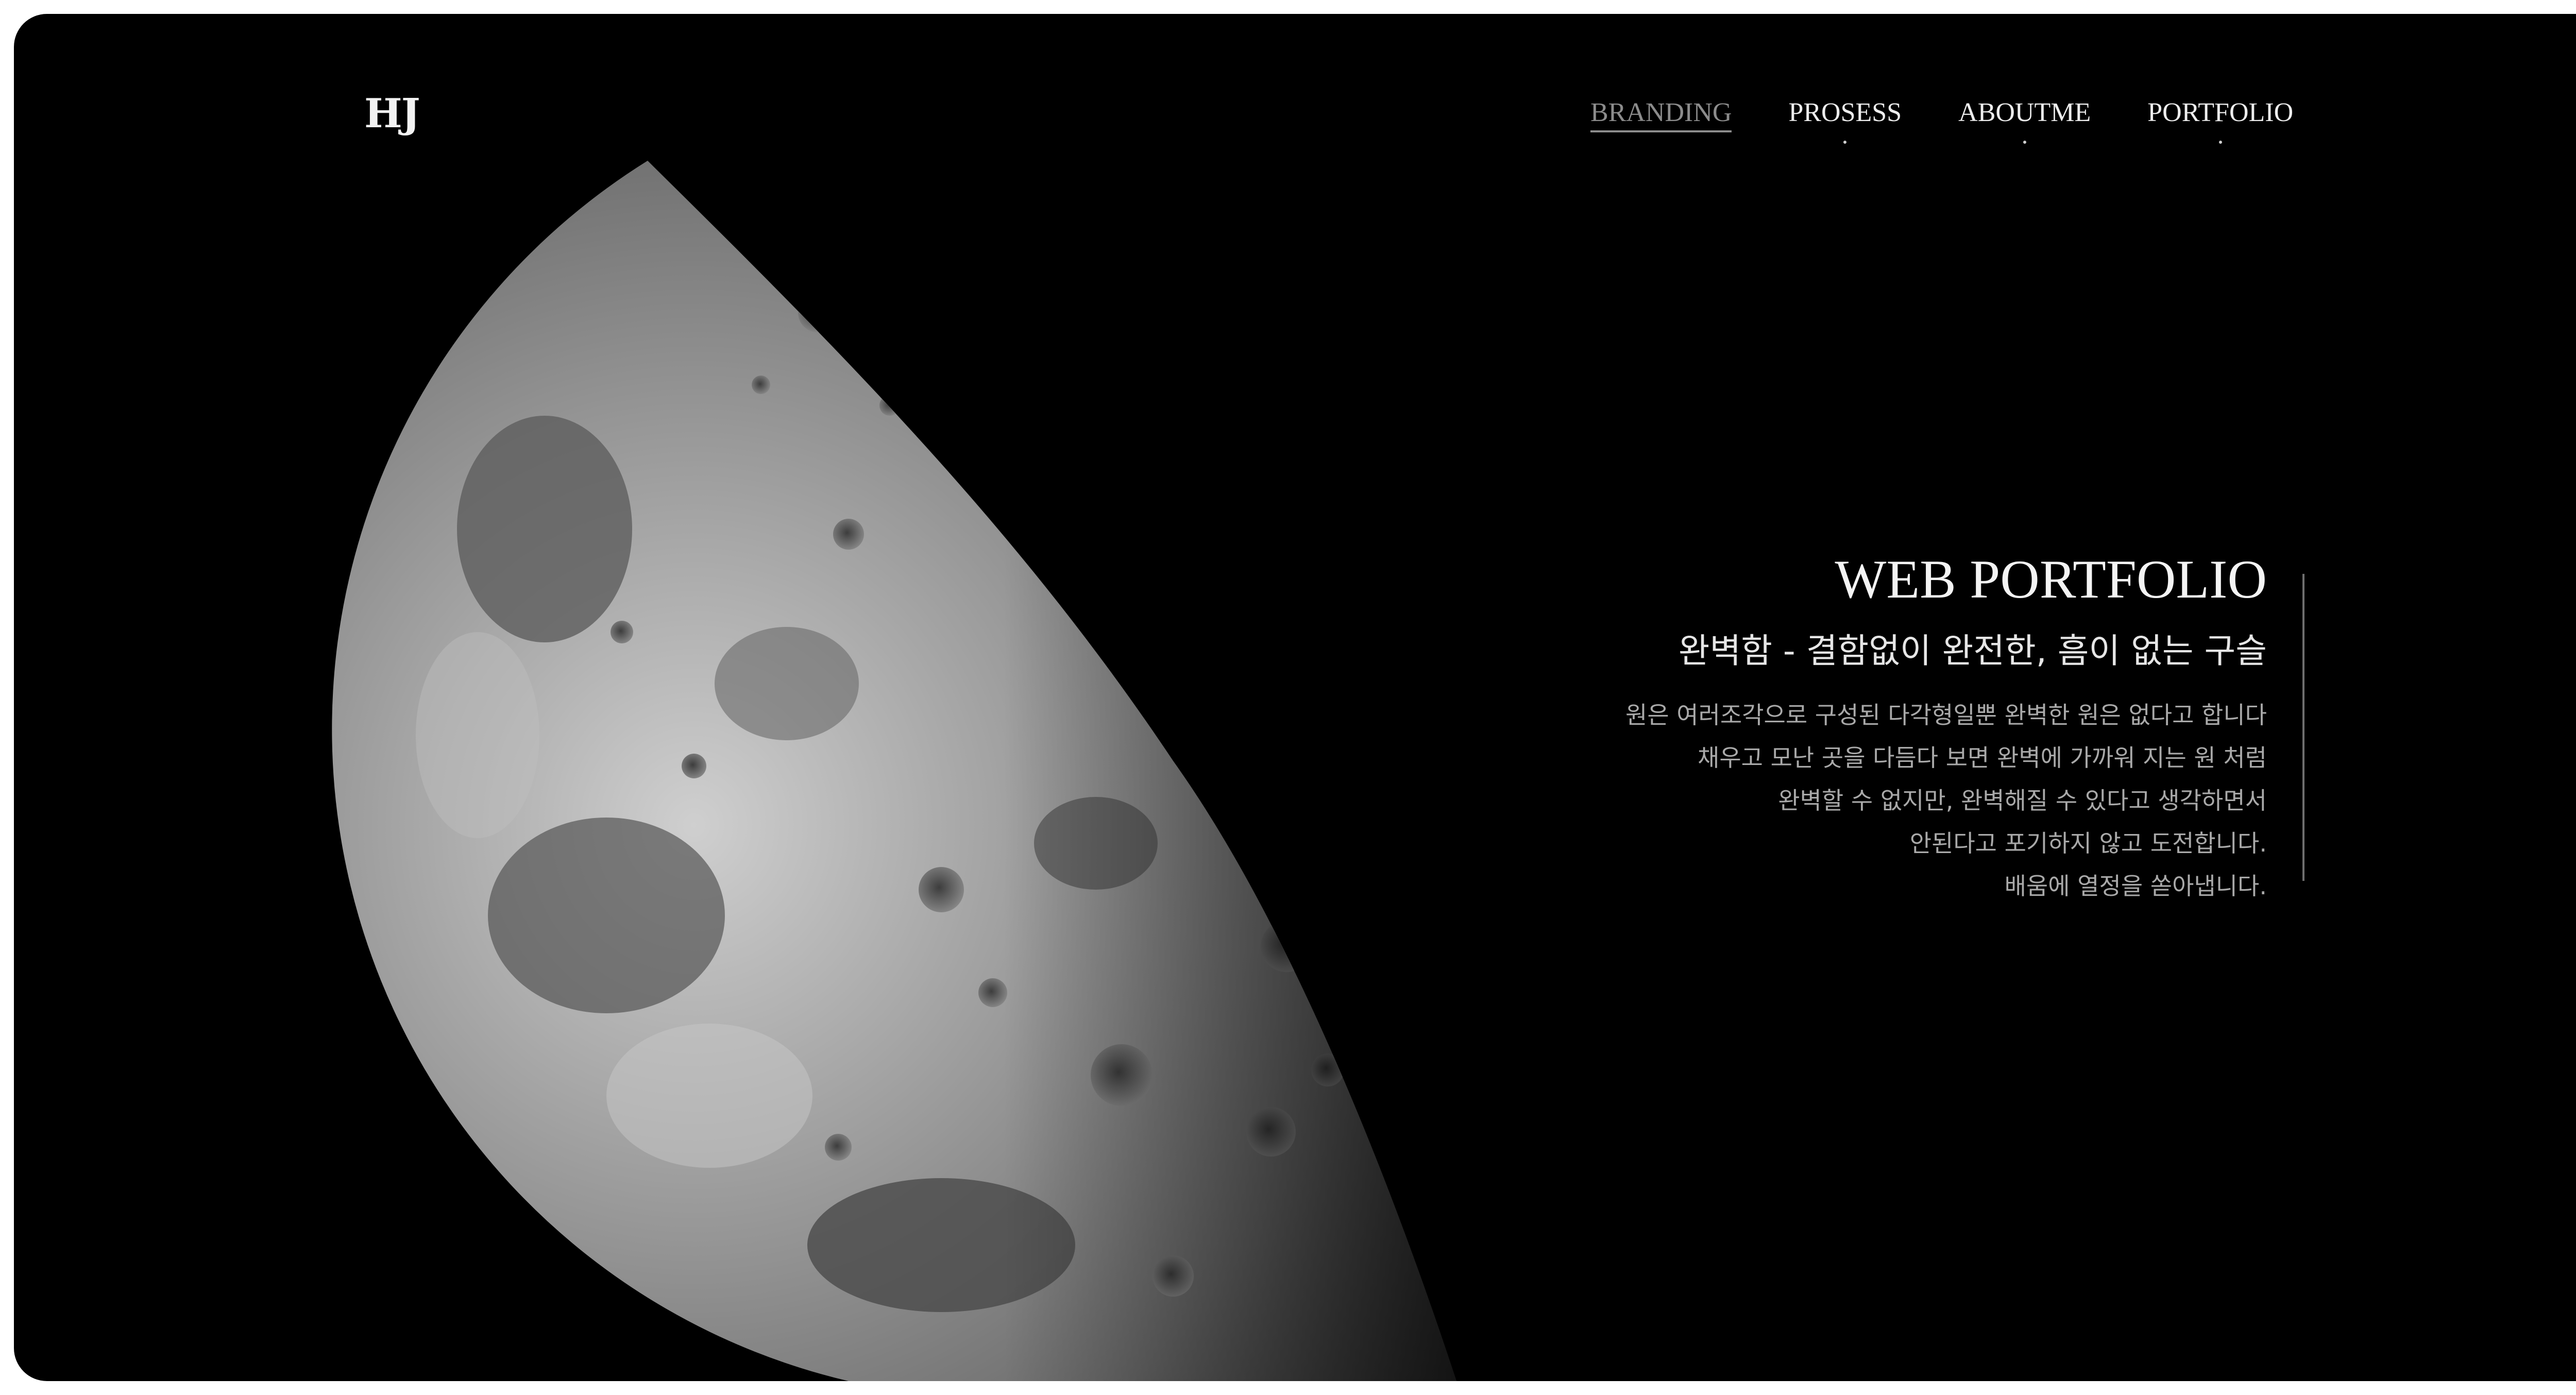 The width and height of the screenshot is (2576, 1395). I want to click on description-line: 안된다고 포기하지 않고 도전합니다., so click(2088, 843).